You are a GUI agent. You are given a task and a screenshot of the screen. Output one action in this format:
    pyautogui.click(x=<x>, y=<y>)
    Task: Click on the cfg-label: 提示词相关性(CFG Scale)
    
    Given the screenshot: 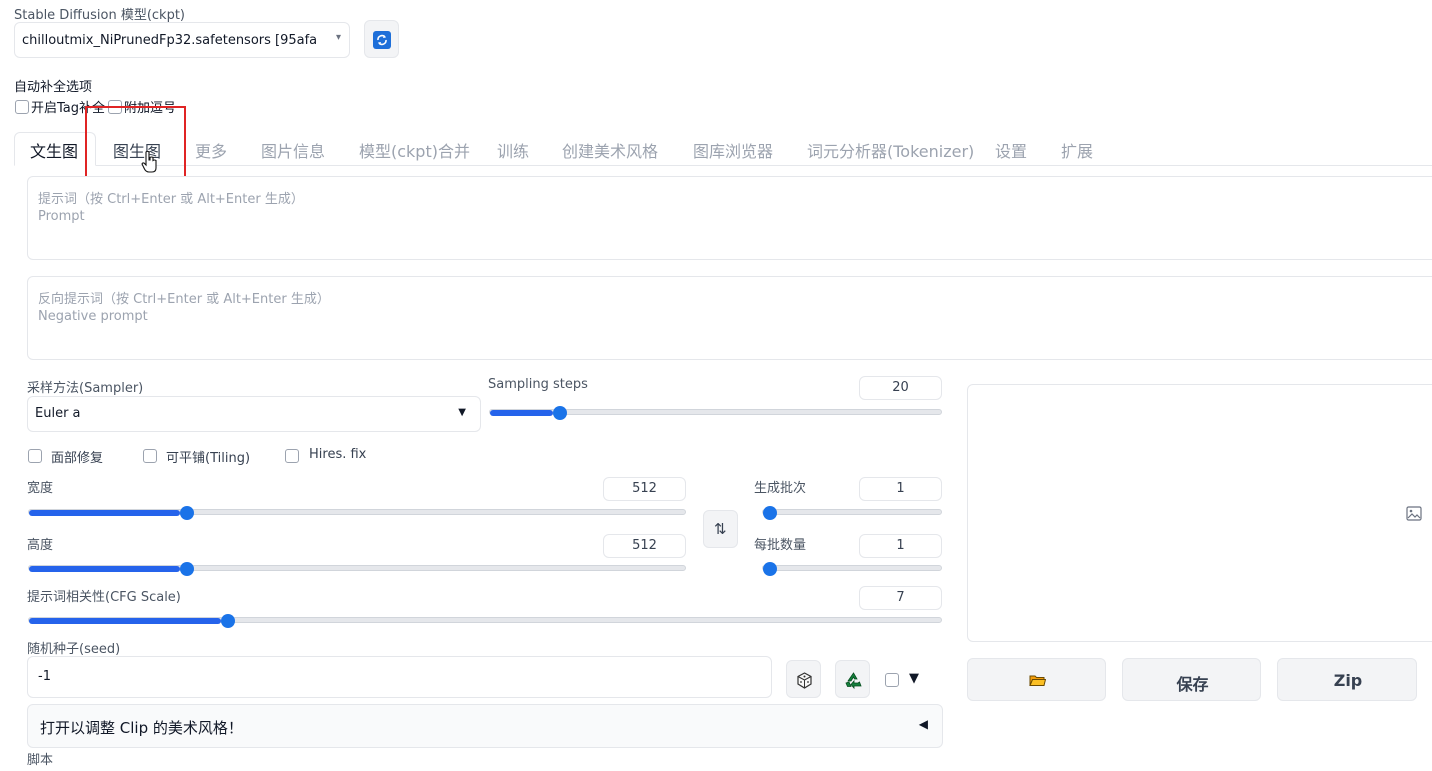 What is the action you would take?
    pyautogui.click(x=104, y=597)
    